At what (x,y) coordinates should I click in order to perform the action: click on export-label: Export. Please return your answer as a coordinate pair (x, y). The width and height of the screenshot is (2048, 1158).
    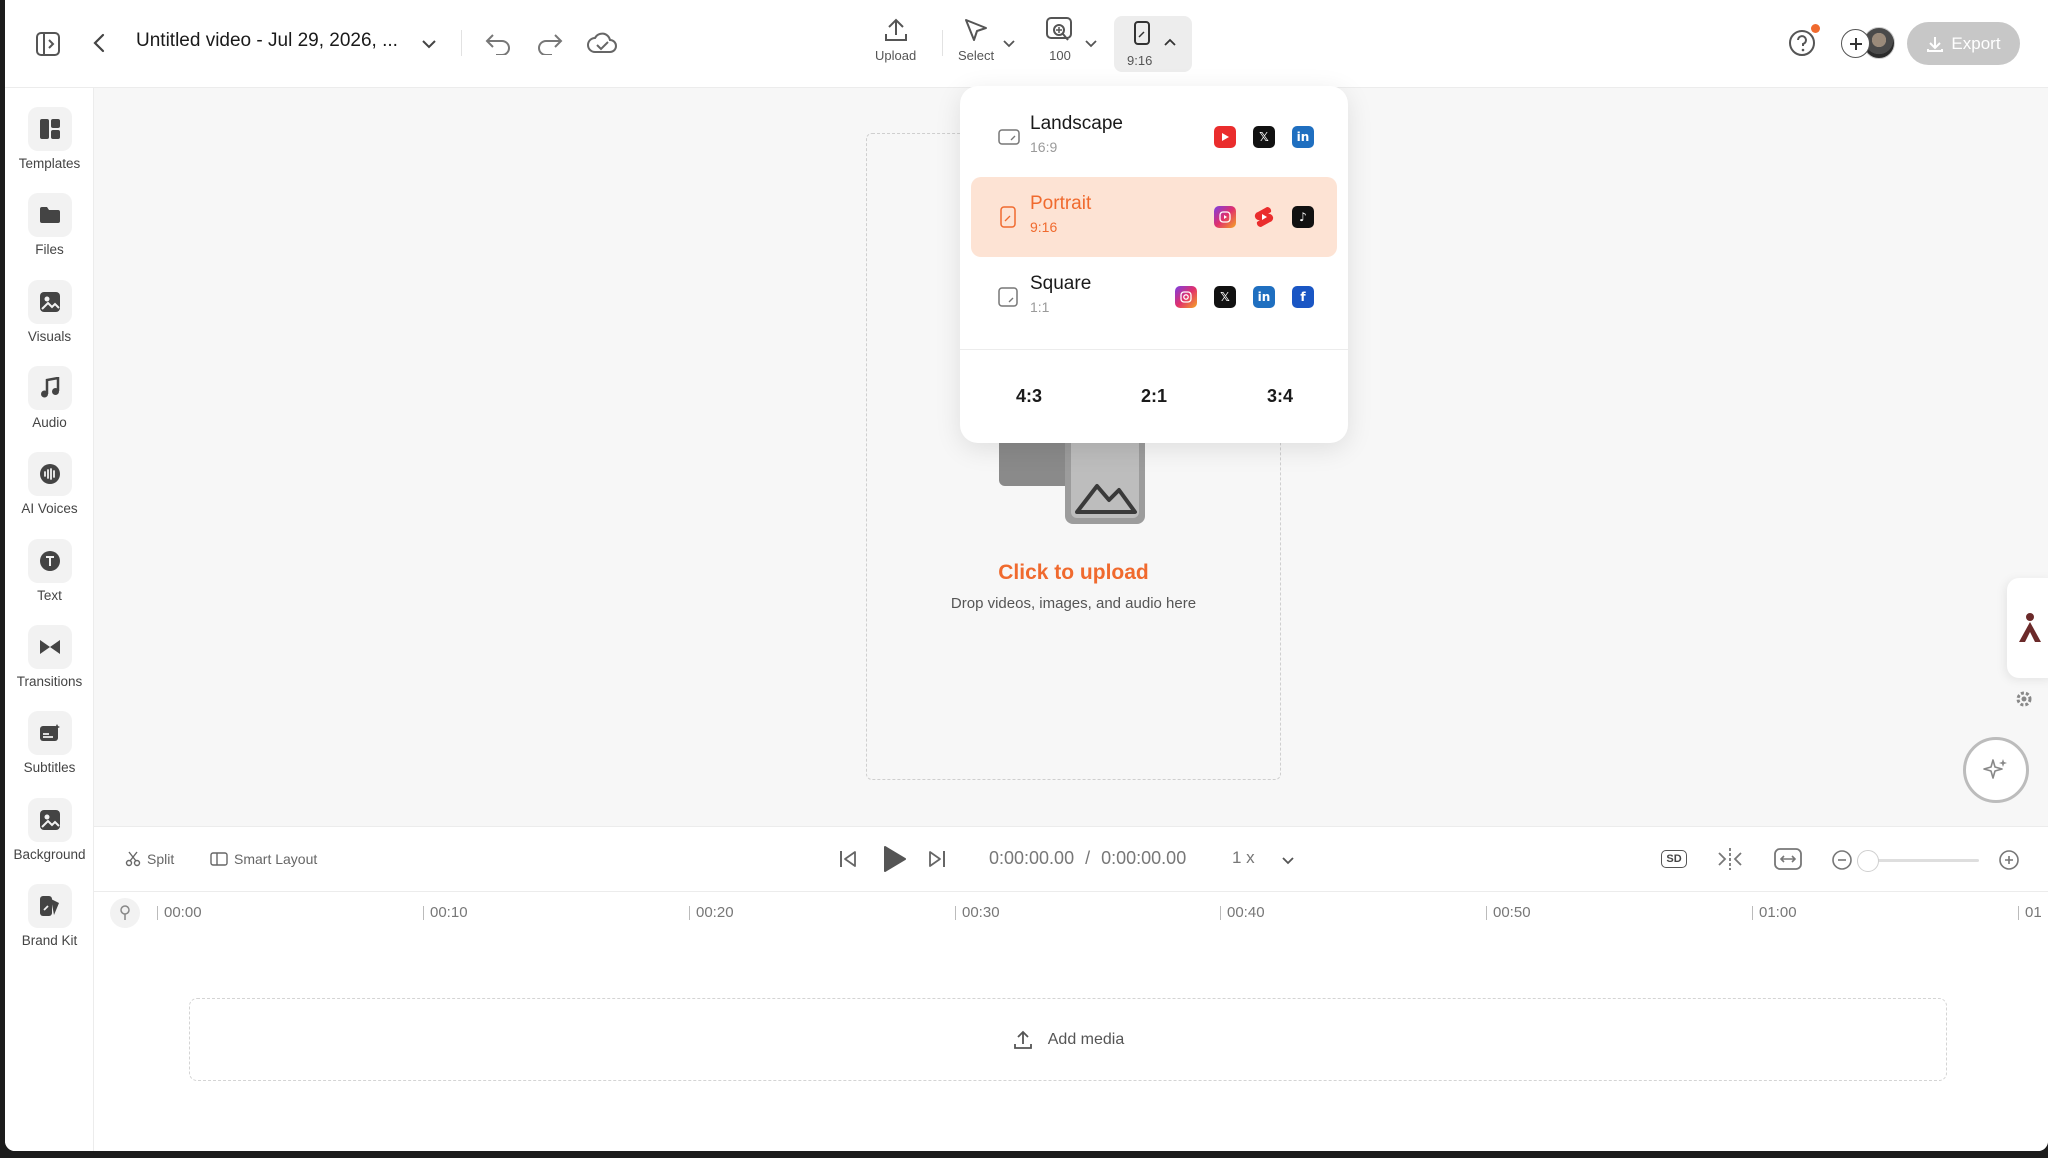
    Looking at the image, I should click on (1976, 43).